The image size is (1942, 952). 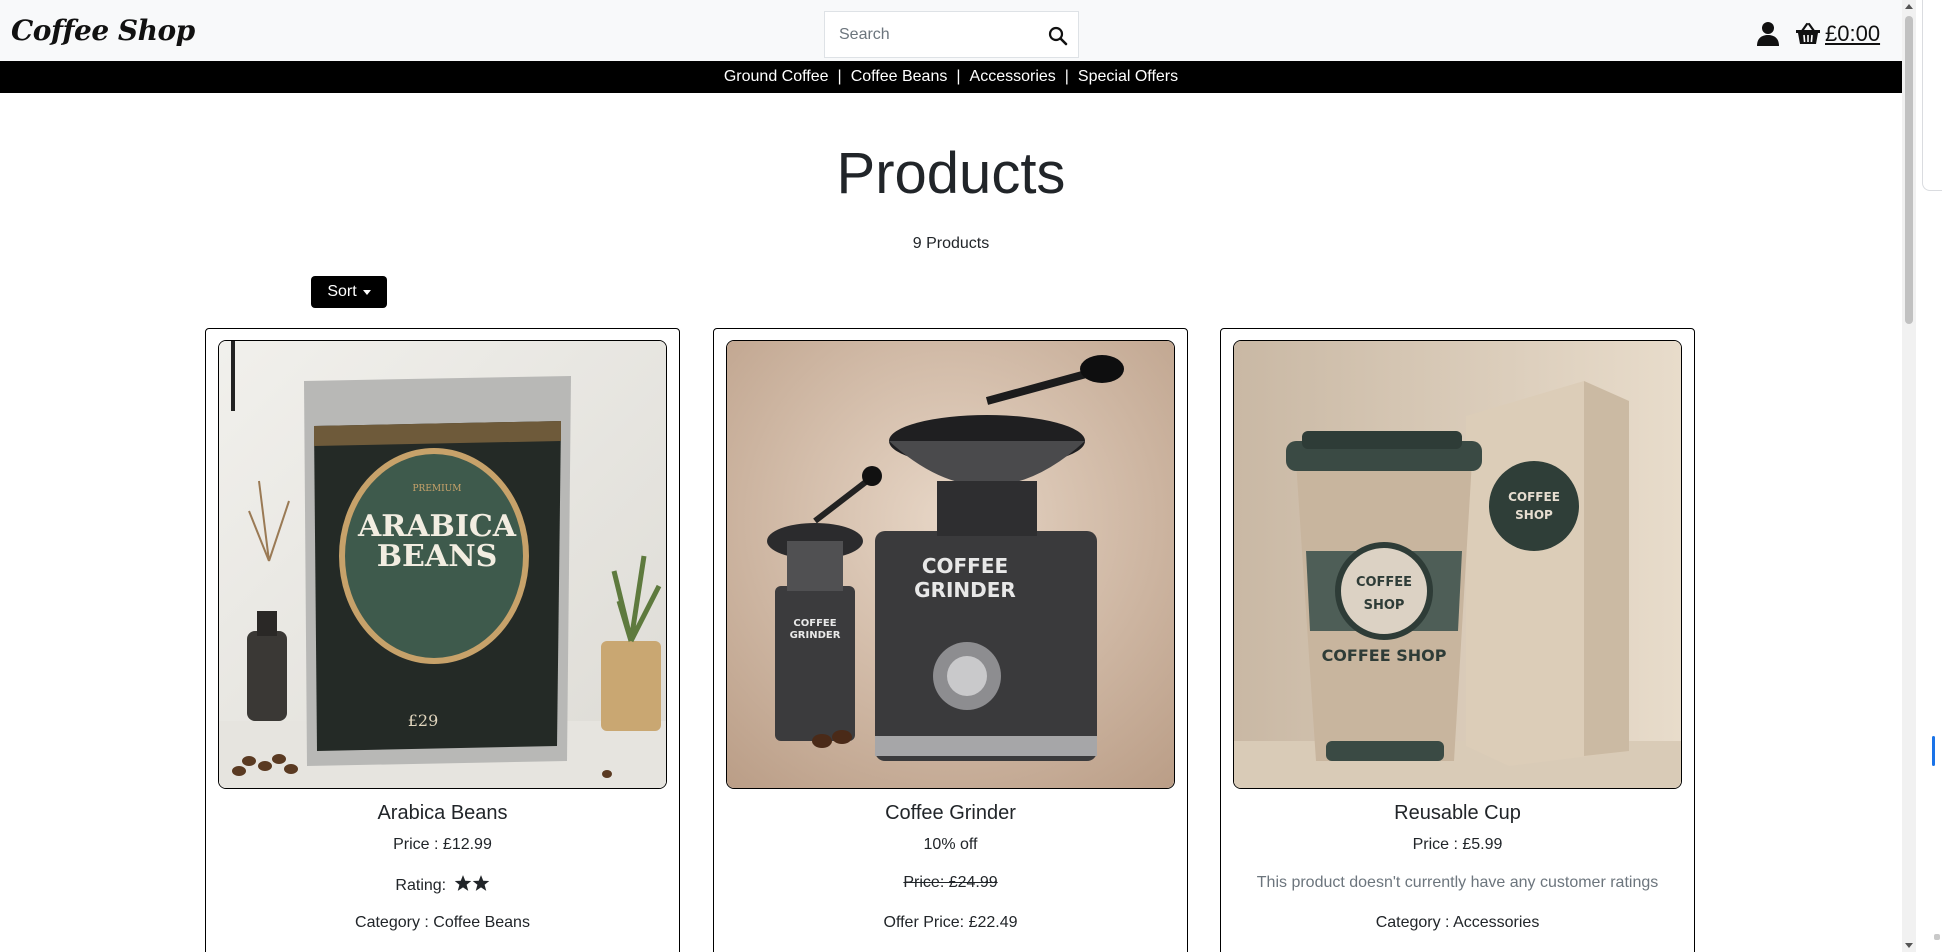 I want to click on search-input, so click(x=932, y=34).